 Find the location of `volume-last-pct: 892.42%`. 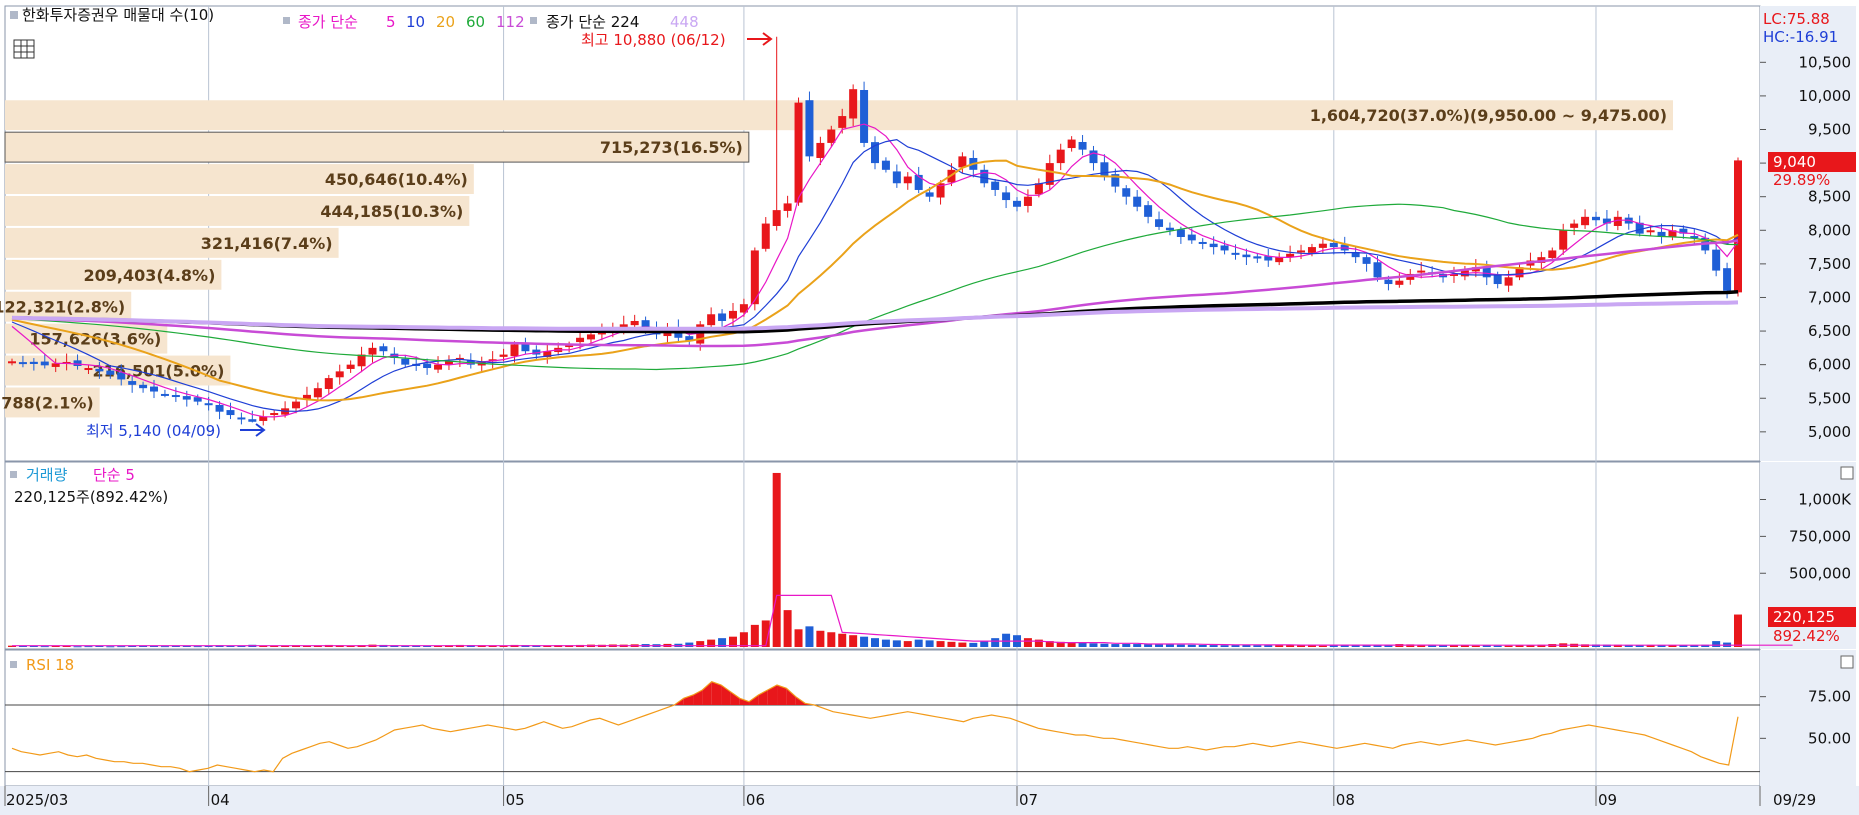

volume-last-pct: 892.42% is located at coordinates (1806, 636).